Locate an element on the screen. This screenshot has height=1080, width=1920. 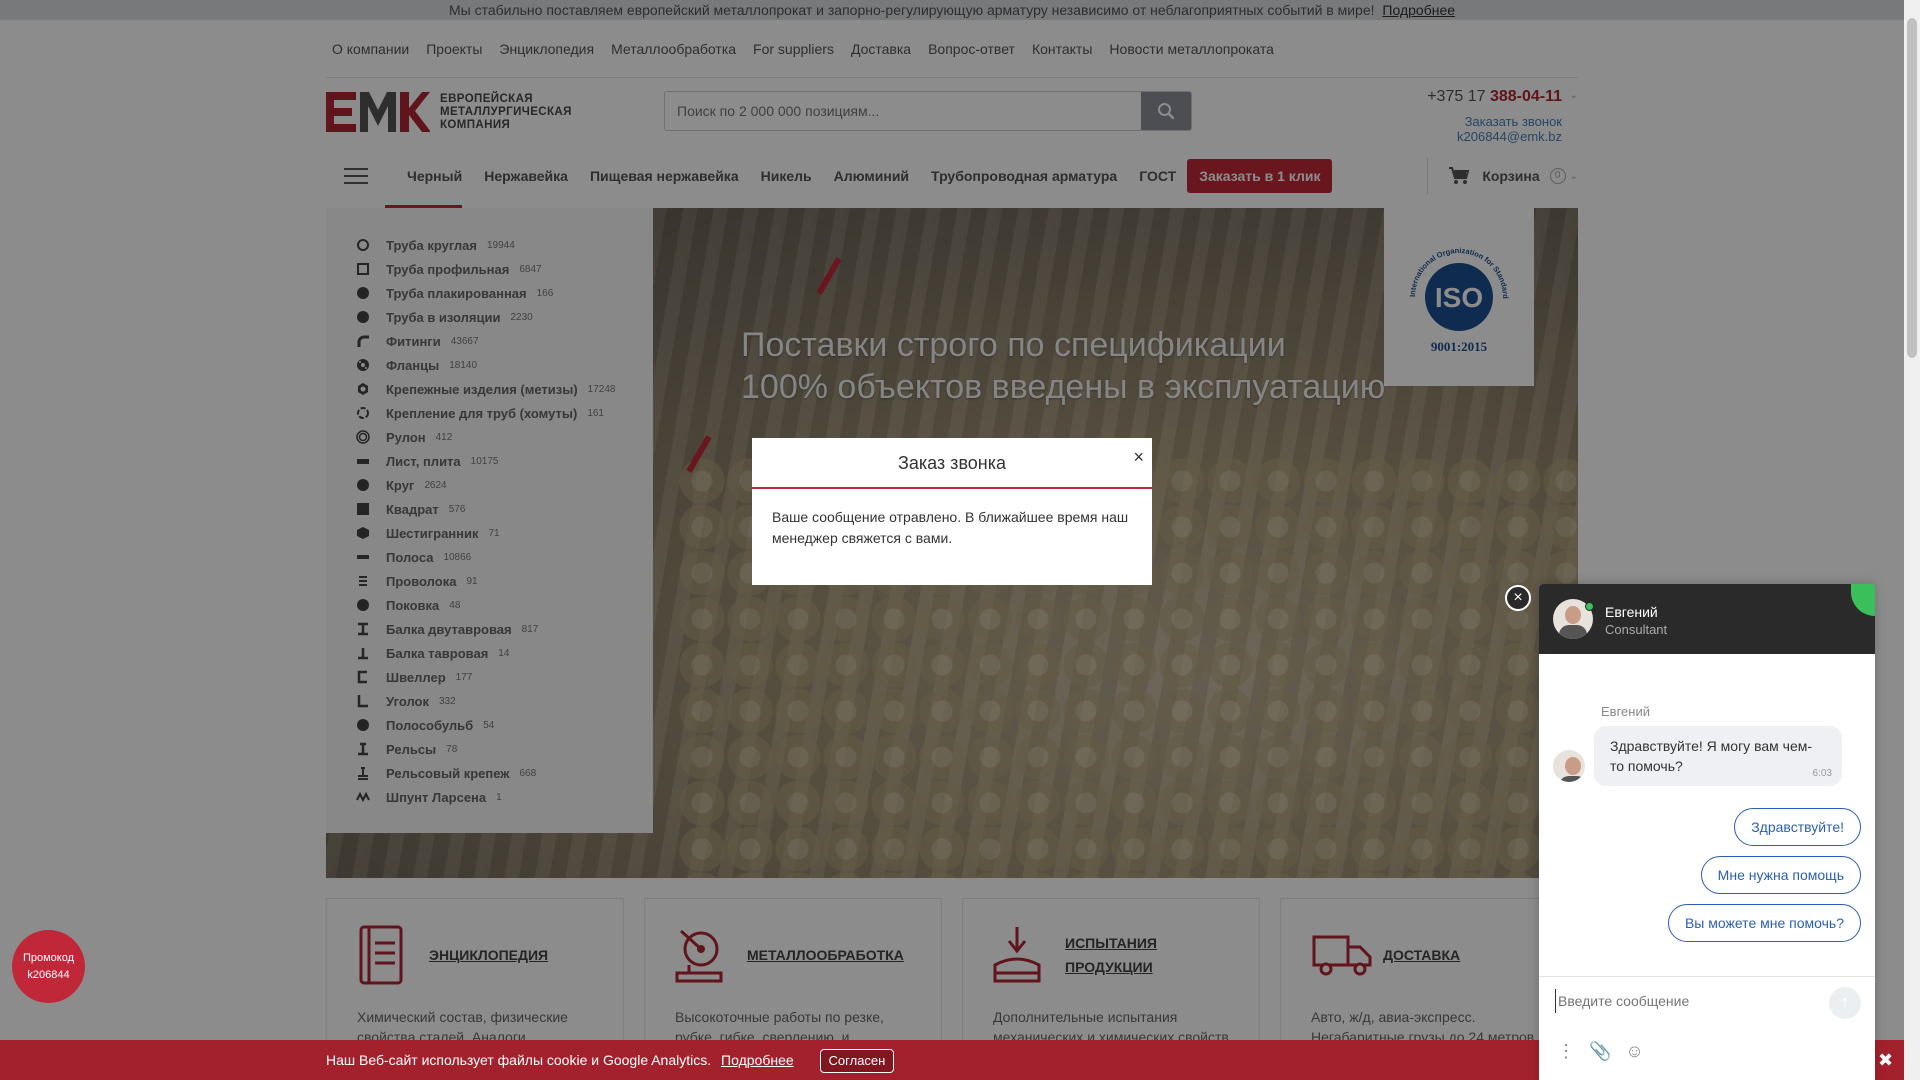
send-arrow-icon: ↑ is located at coordinates (1845, 1003).